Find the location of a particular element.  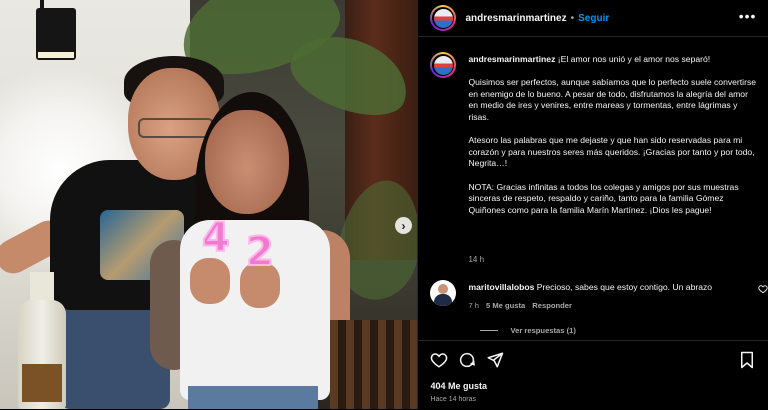

caption-username: andresmarinmartinez is located at coordinates (511, 59).